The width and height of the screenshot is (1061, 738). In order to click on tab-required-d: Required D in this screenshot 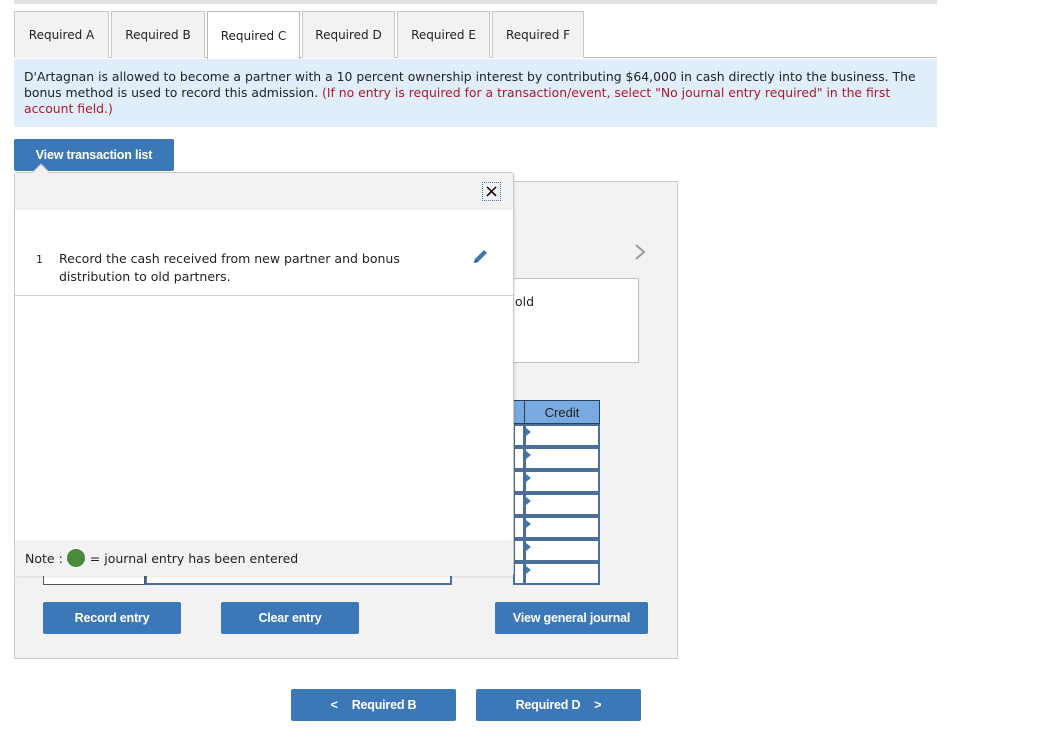, I will do `click(348, 34)`.